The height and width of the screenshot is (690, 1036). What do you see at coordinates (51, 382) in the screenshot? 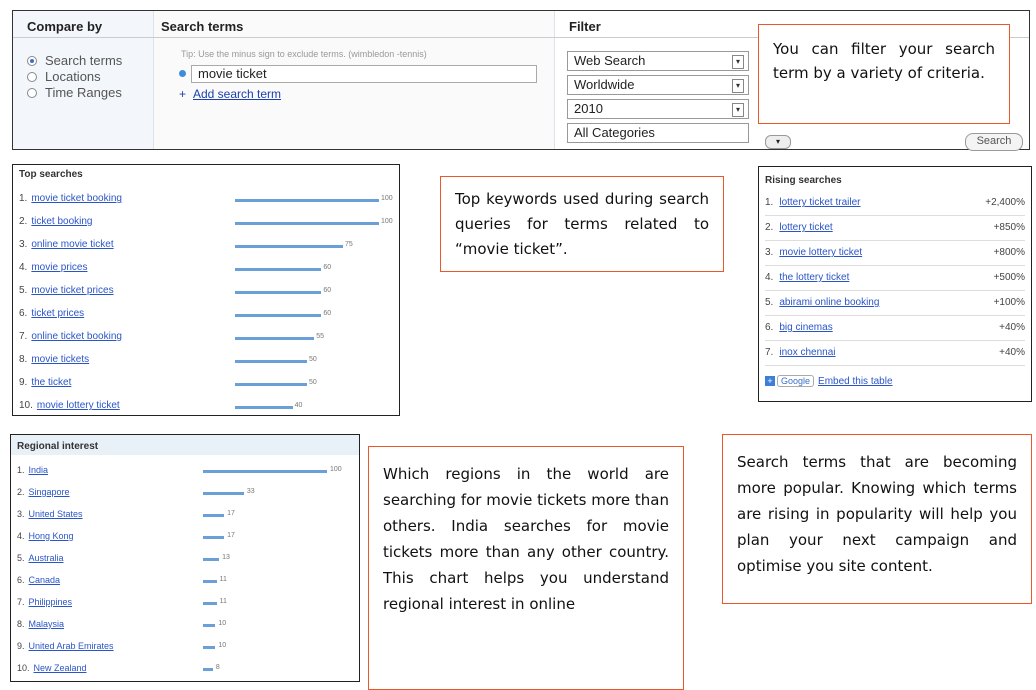
I see `search-term-link: the ticket` at bounding box center [51, 382].